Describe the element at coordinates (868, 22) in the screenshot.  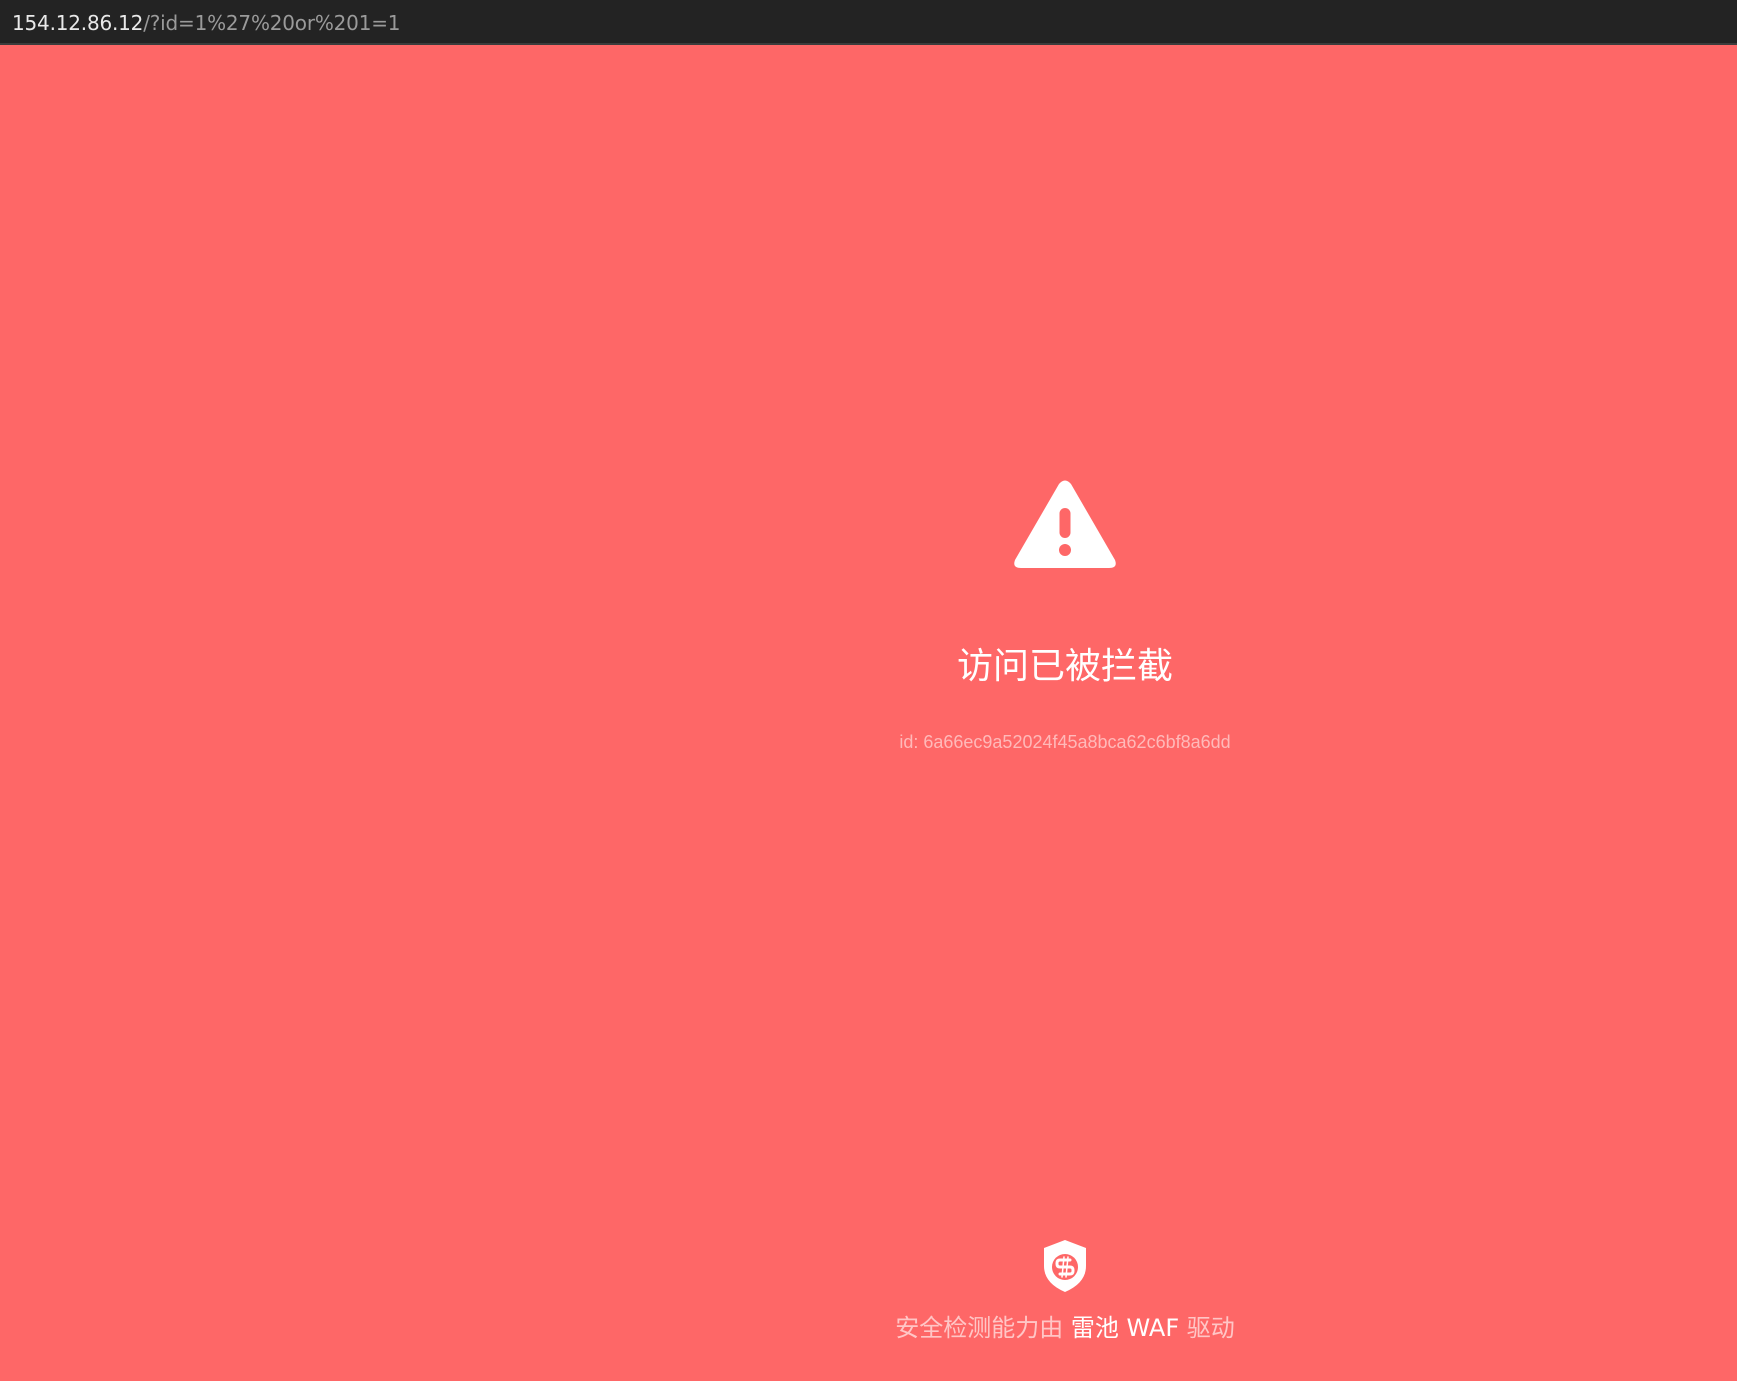
I see `browser-address-bar: 154.12.86.12/?id=1%27%20or%201=1` at that location.